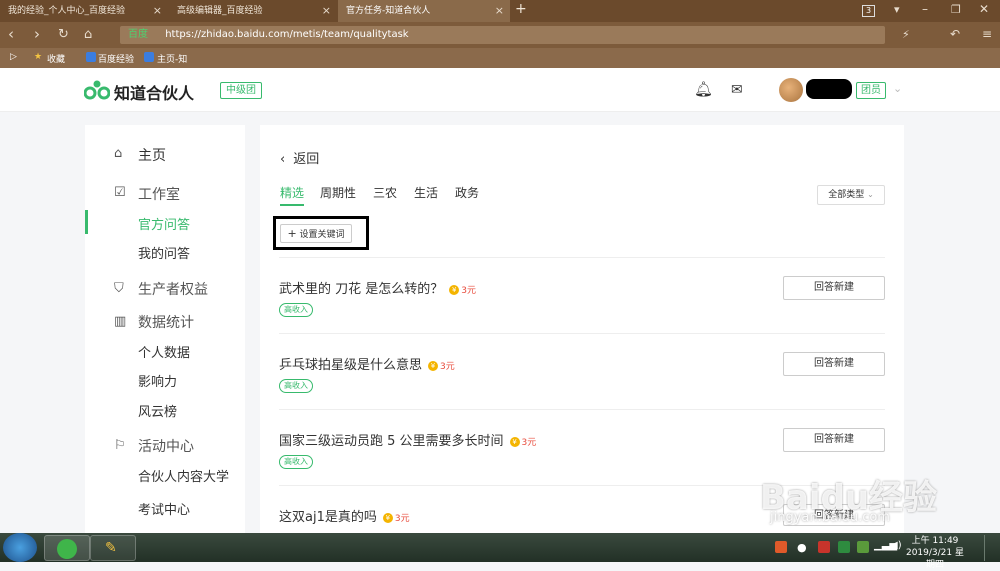 This screenshot has height=571, width=1000. I want to click on tab-government: 政务, so click(467, 192).